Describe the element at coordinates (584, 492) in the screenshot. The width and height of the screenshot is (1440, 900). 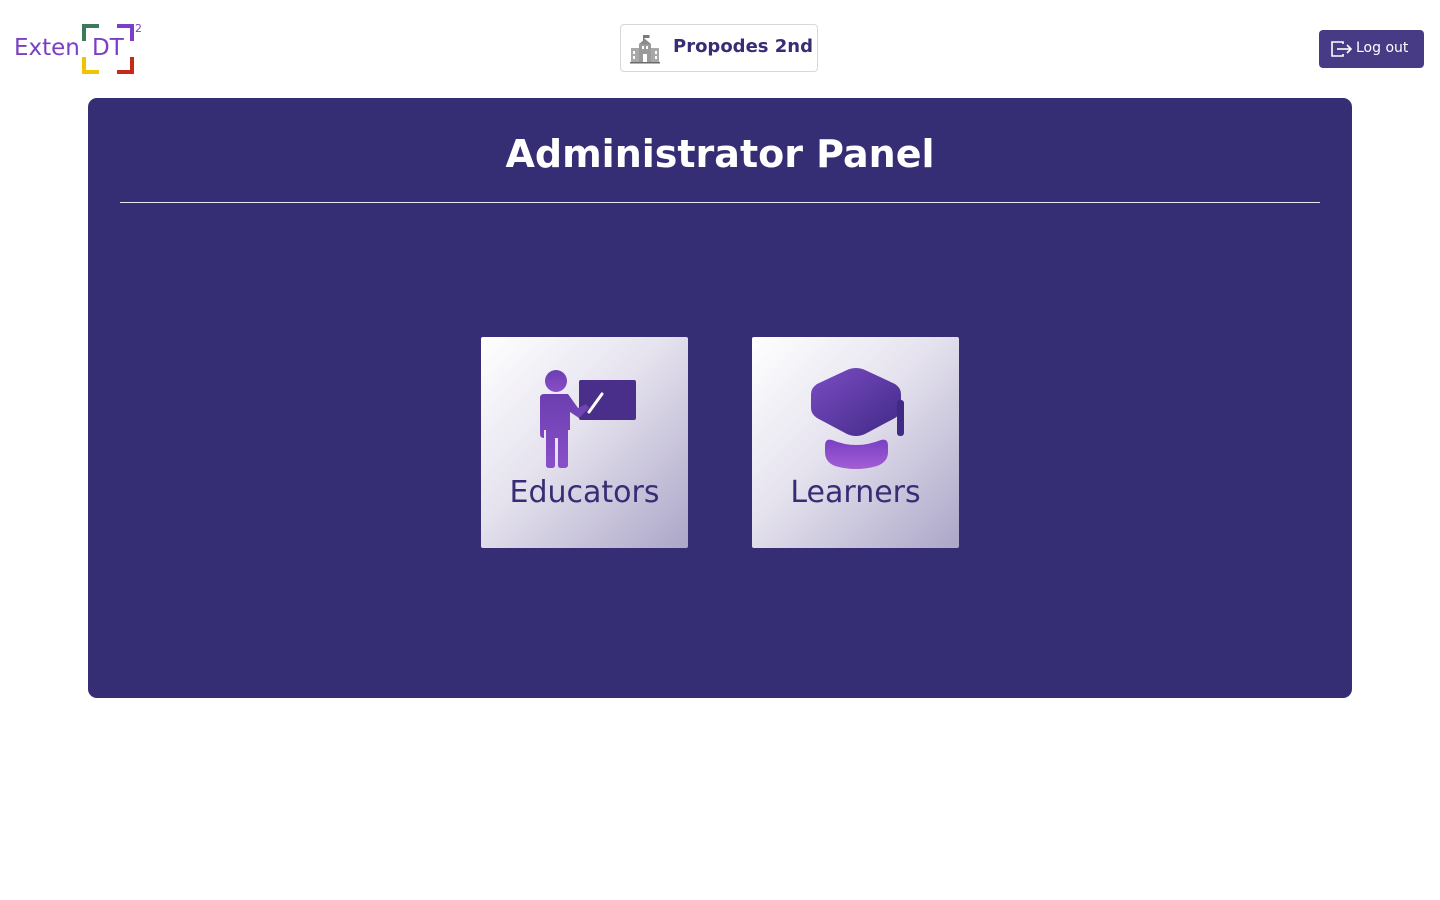
I see `educators-label: Educators` at that location.